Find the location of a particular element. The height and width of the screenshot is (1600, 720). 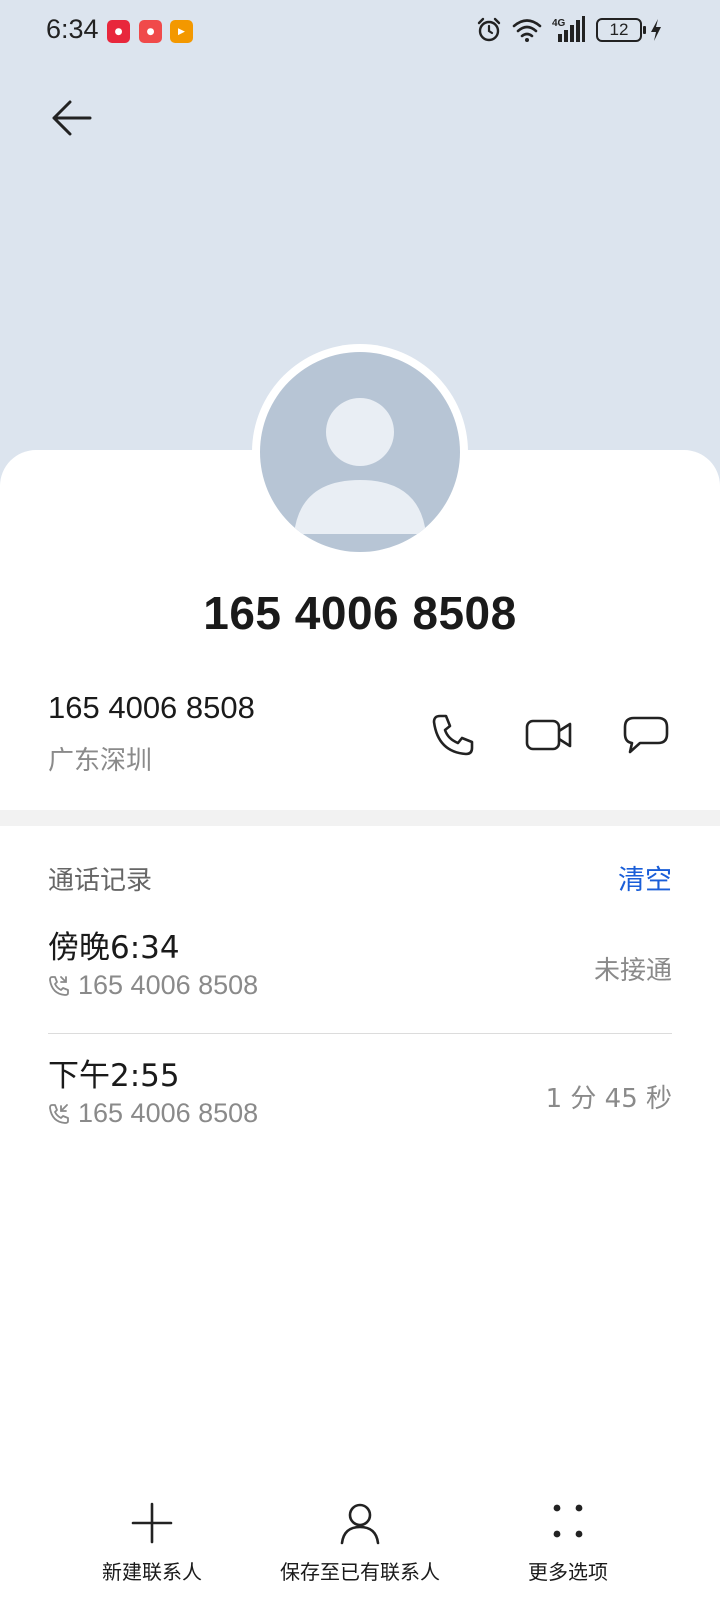

network-type-label: 4G is located at coordinates (559, 23).